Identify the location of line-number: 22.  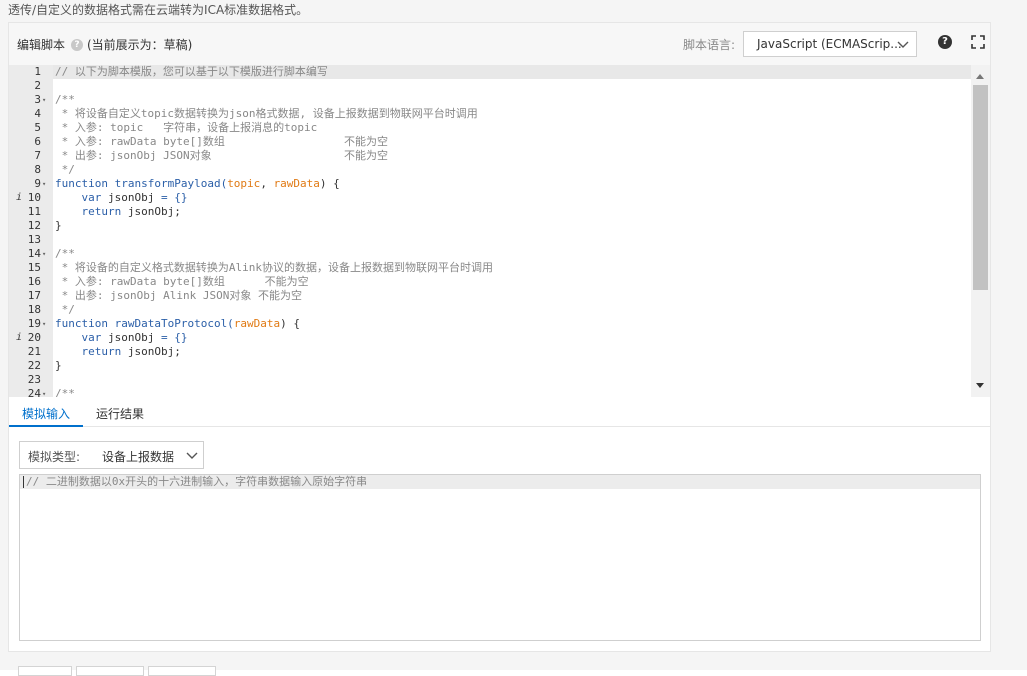
(34, 365).